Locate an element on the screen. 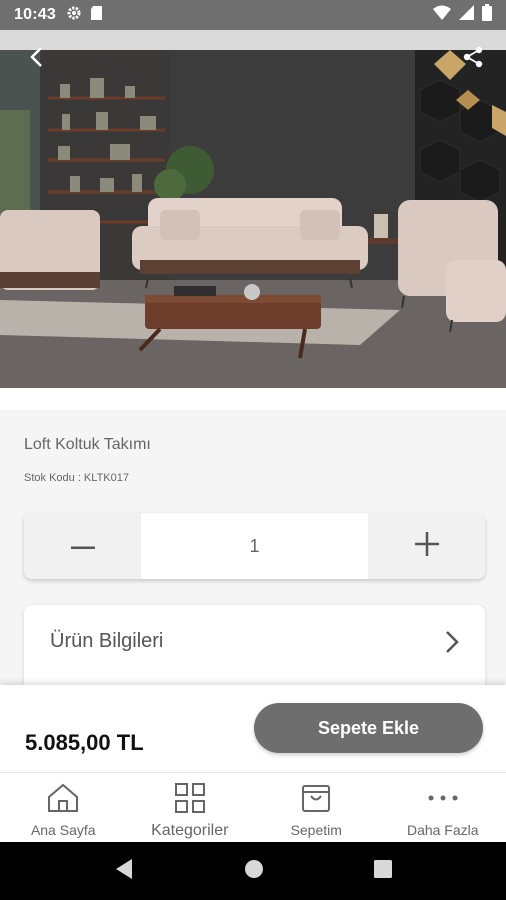 The image size is (506, 900). quantity-stepper: 1 is located at coordinates (254, 546).